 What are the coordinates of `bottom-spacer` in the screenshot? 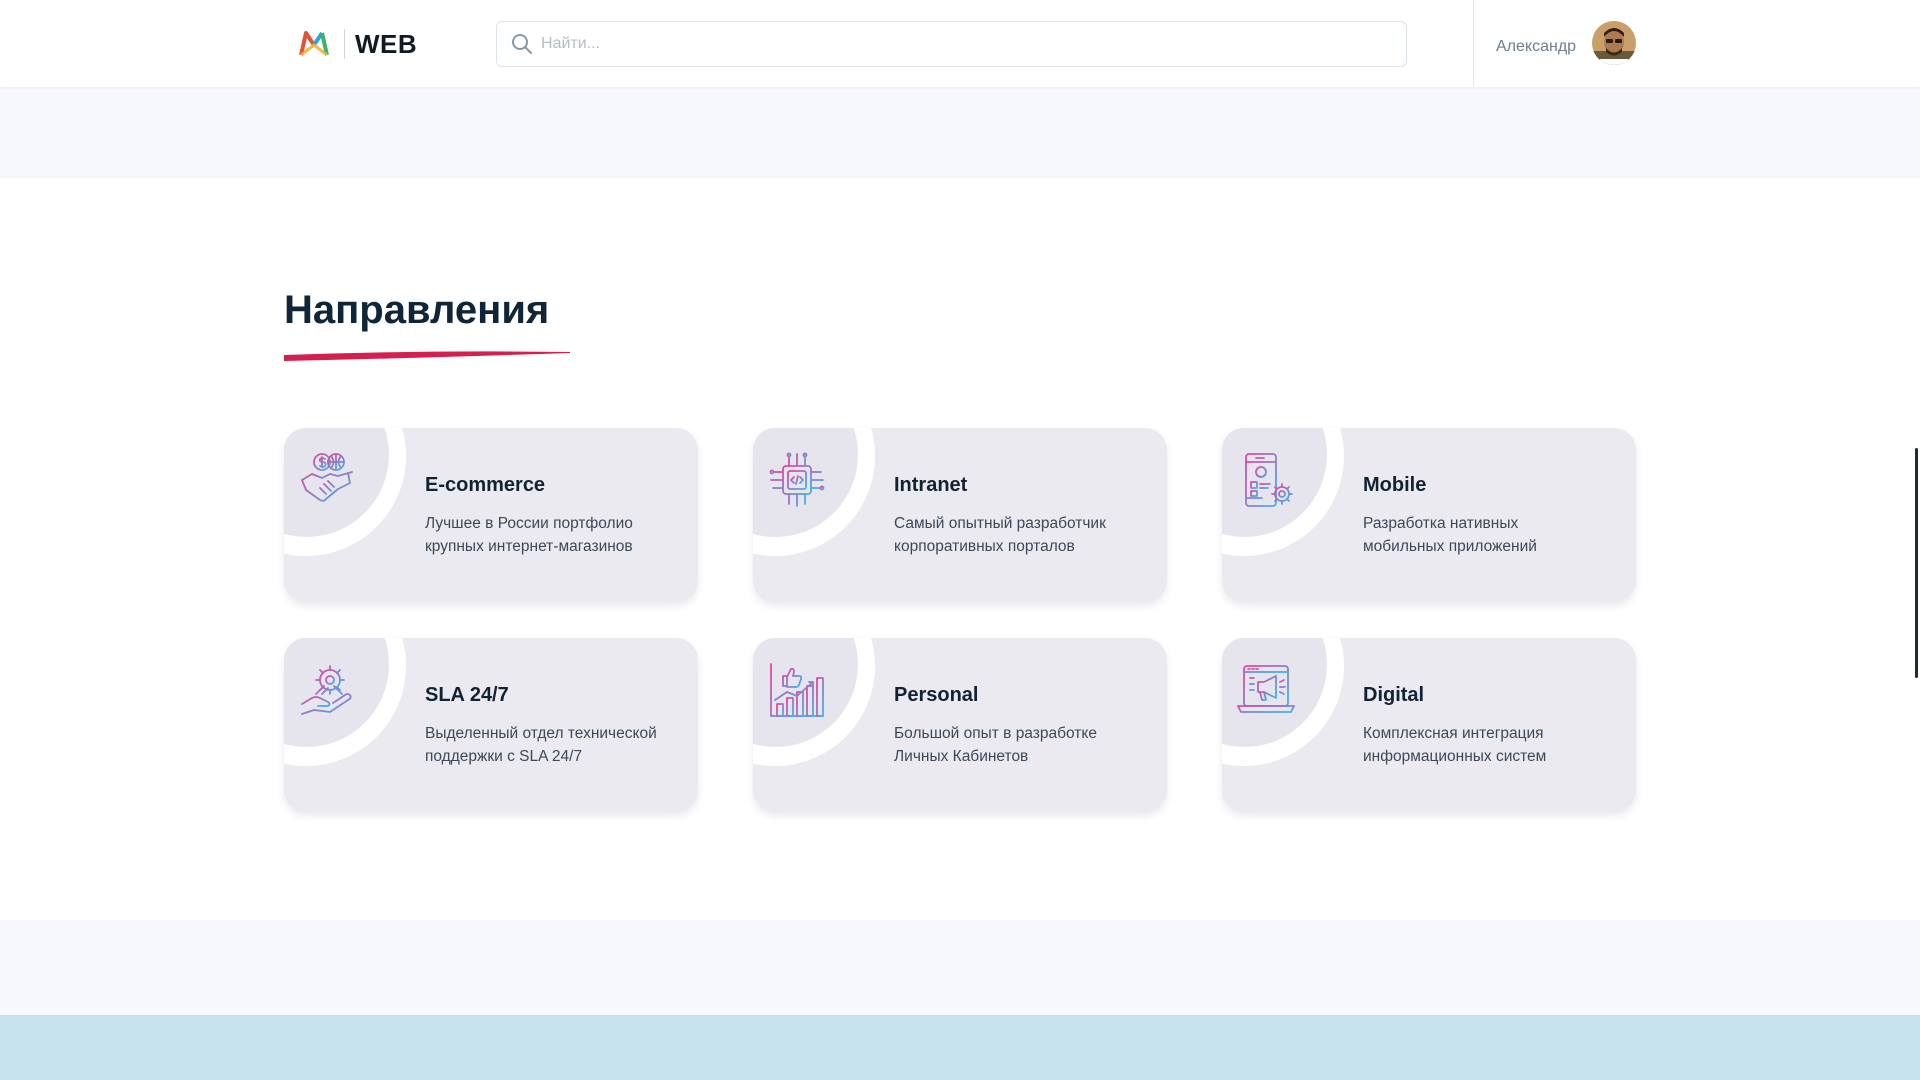 It's located at (960, 967).